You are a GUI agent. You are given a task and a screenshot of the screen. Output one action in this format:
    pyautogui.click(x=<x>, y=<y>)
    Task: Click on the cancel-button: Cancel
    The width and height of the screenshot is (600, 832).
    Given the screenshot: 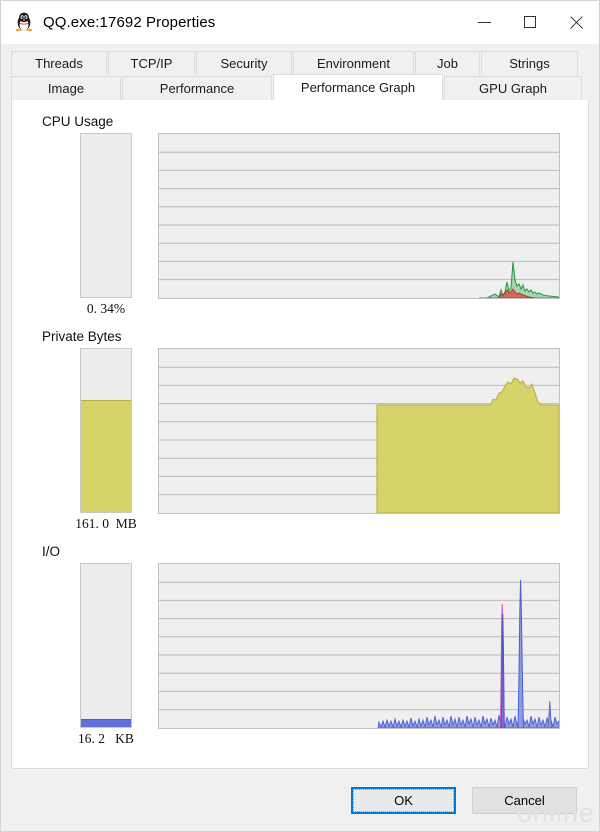 What is the action you would take?
    pyautogui.click(x=524, y=800)
    